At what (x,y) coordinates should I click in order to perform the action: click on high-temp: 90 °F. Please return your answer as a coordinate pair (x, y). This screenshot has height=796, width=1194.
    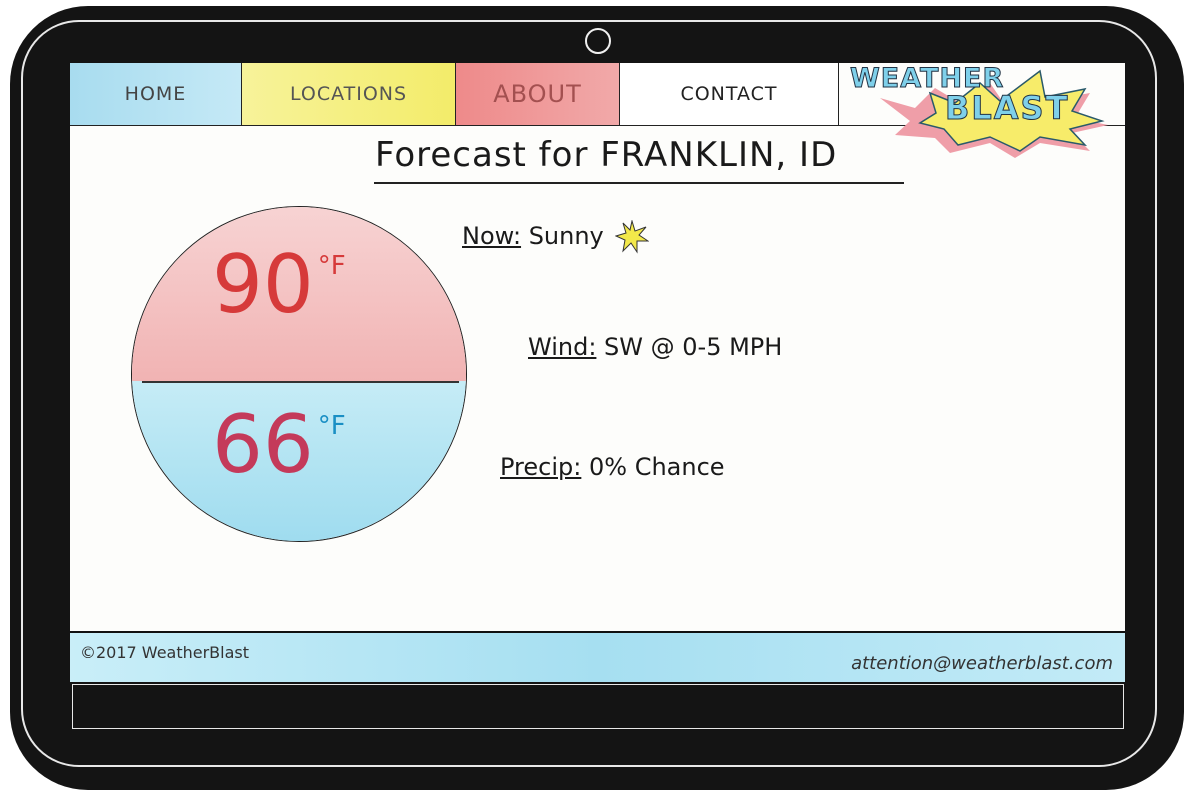
    Looking at the image, I should click on (279, 285).